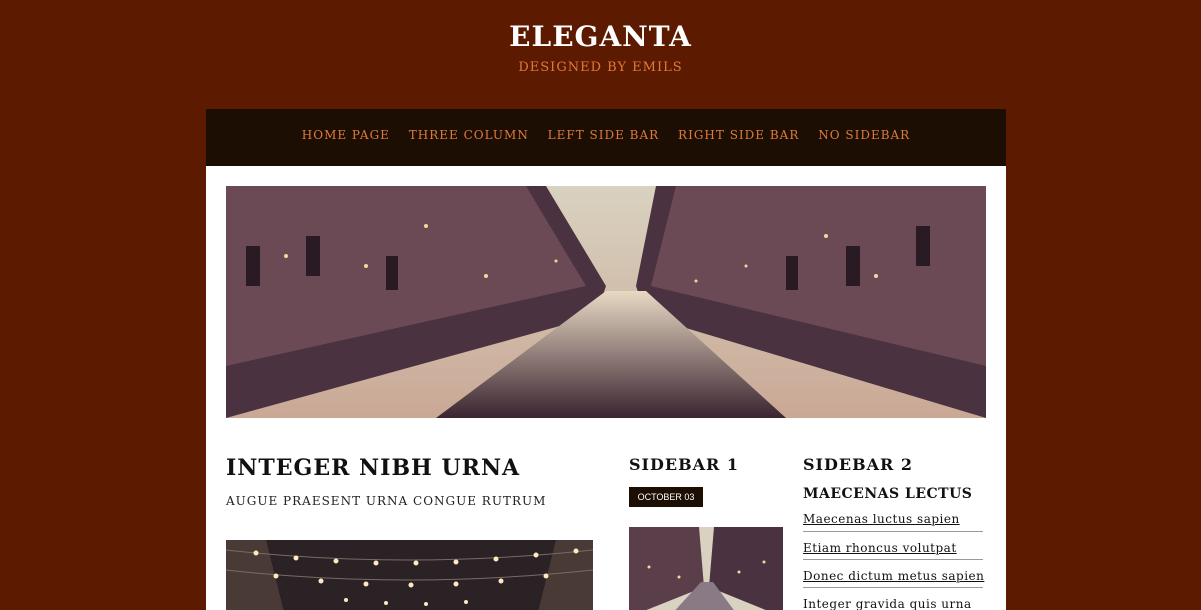  I want to click on post-subtitle: AUGUE PRAESENT URNA CONGUE RUTRUM, so click(386, 501).